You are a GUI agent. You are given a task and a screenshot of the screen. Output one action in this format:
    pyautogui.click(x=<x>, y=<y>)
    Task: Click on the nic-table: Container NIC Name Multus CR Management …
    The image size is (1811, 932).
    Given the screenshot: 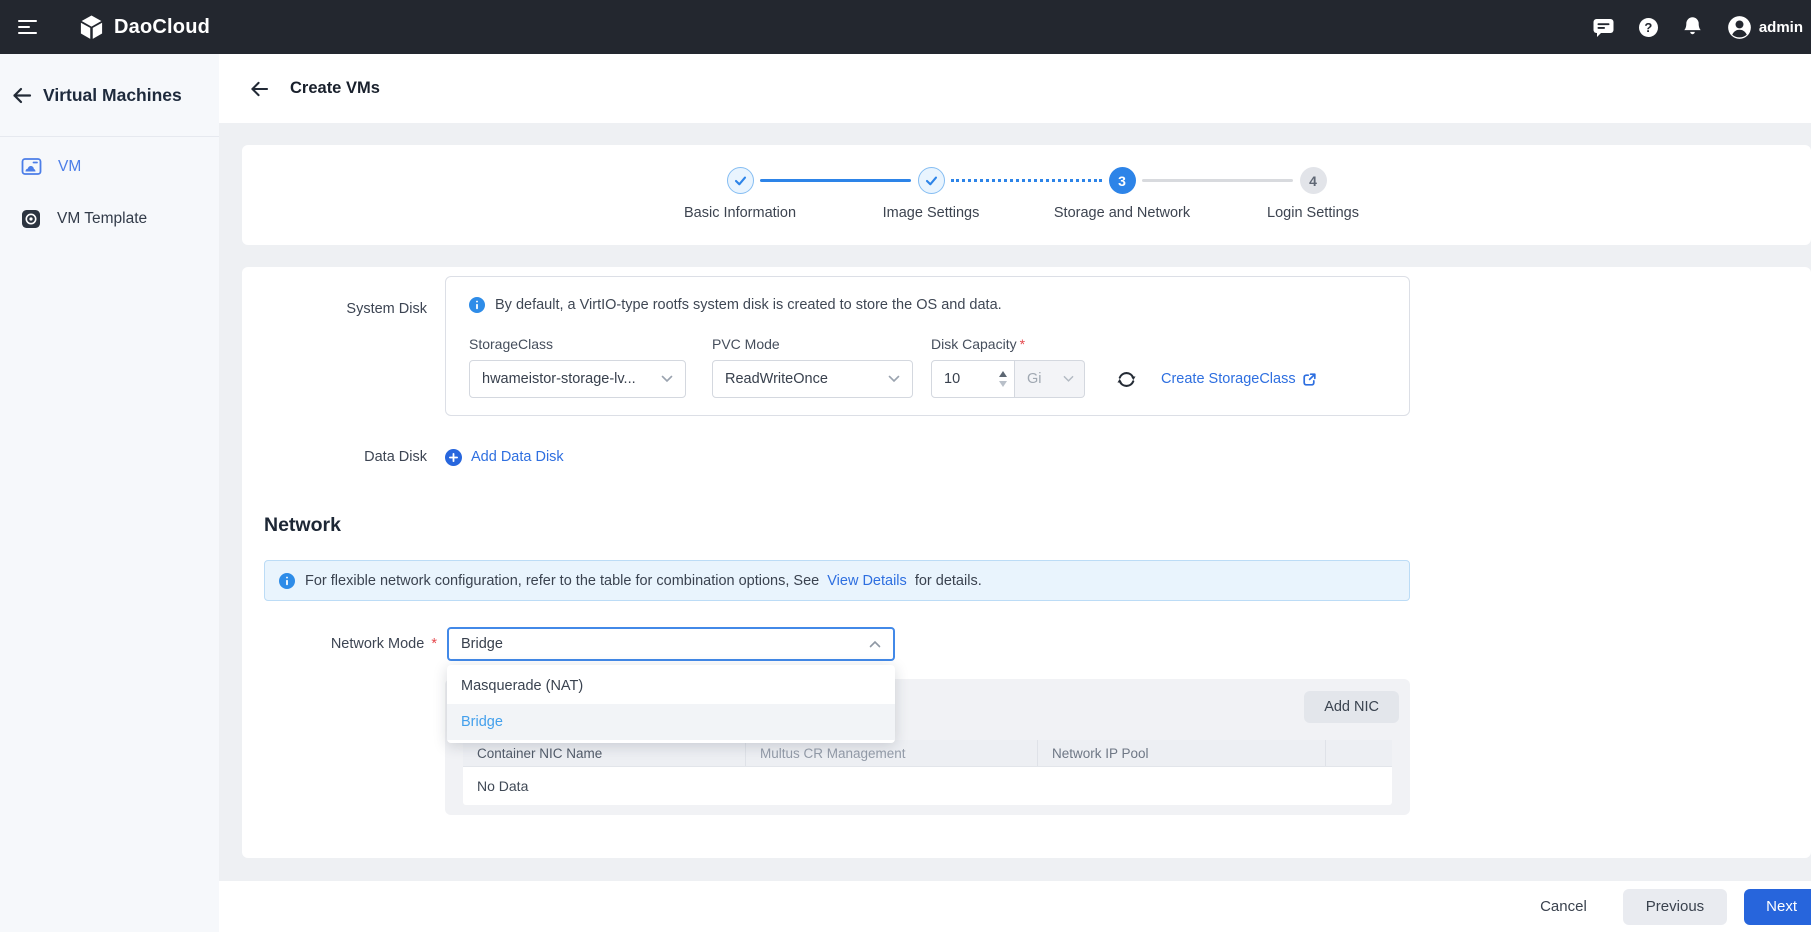 What is the action you would take?
    pyautogui.click(x=927, y=772)
    